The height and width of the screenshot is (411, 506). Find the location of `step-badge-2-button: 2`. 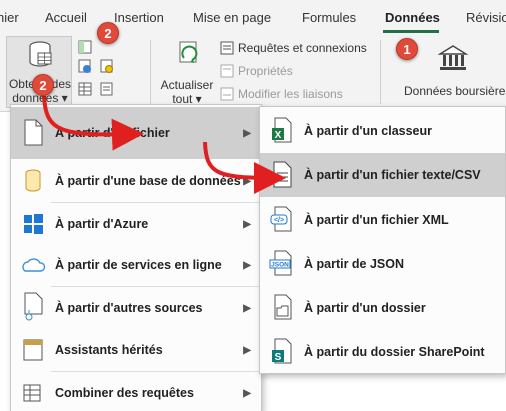

step-badge-2-button: 2 is located at coordinates (43, 85).